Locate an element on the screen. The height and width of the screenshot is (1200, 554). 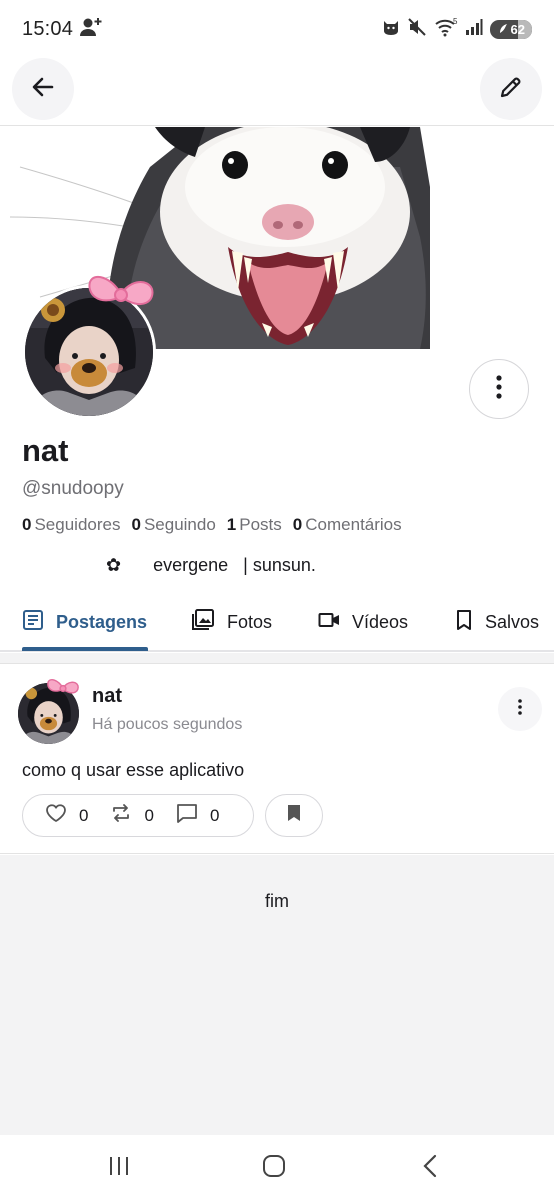
profile-more-button is located at coordinates (499, 389).